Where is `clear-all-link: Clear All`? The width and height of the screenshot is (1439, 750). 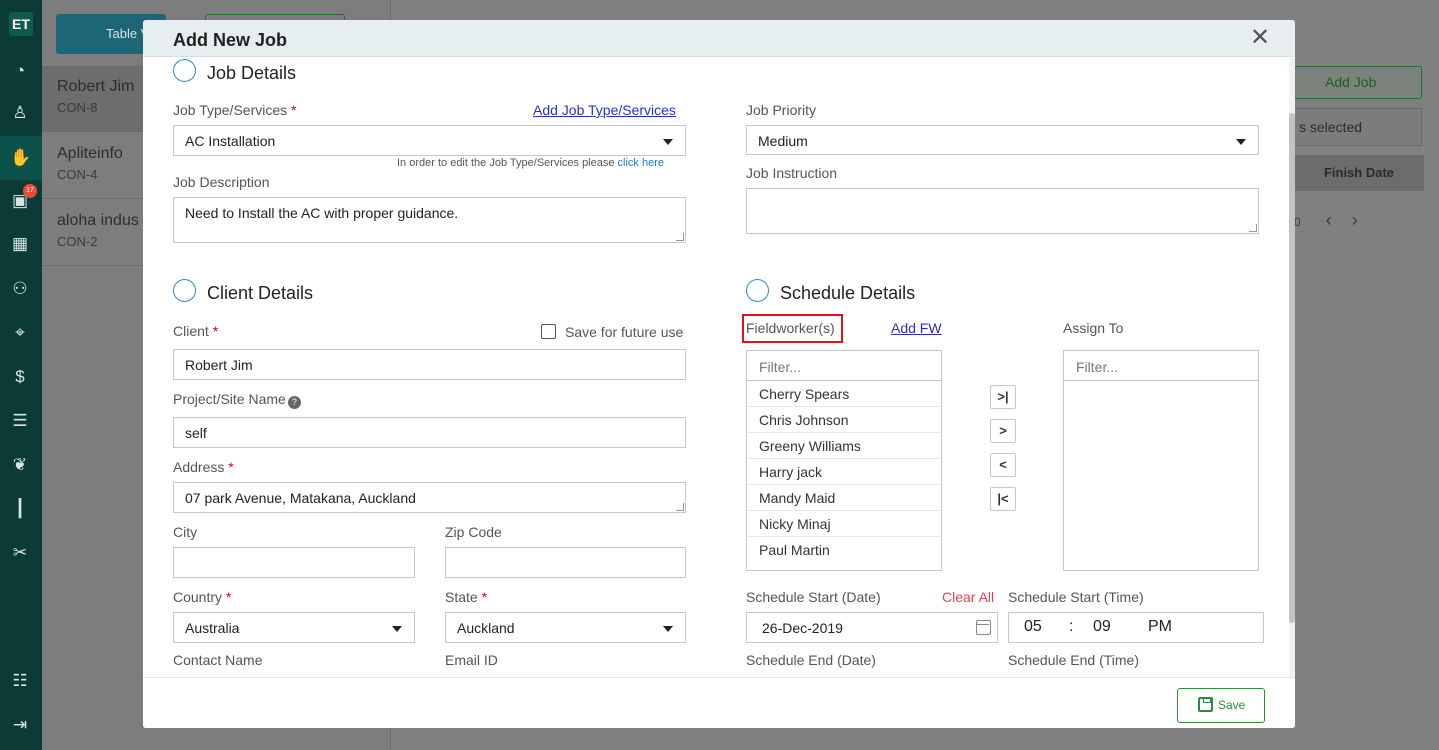
clear-all-link: Clear All is located at coordinates (968, 597).